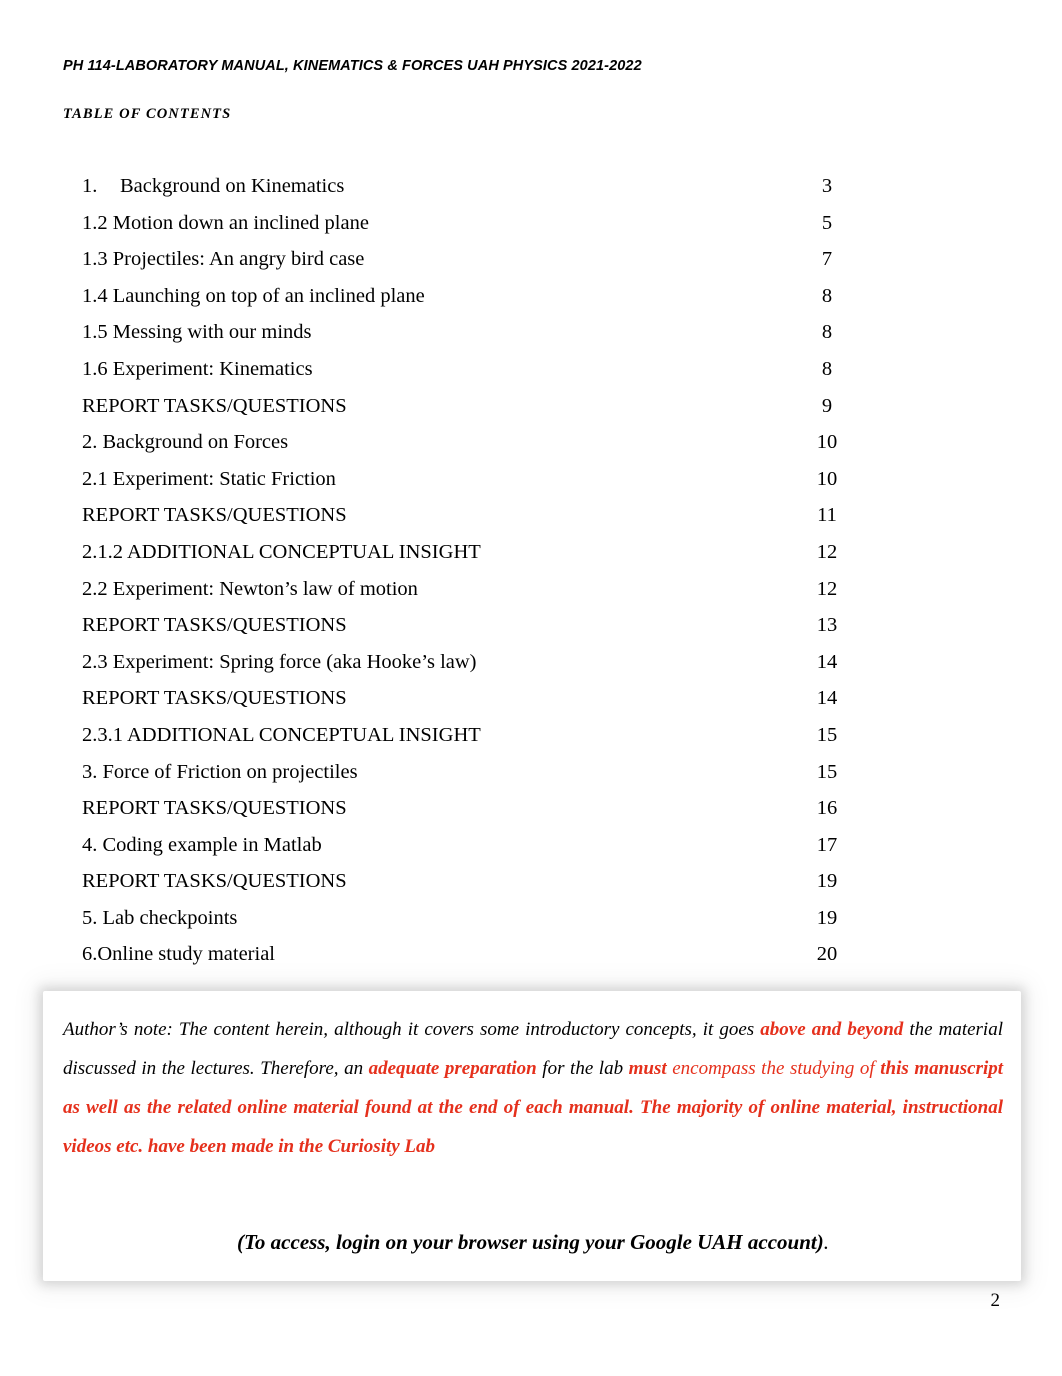 The image size is (1062, 1376). I want to click on toc-entry-label: 5. Lab checkpoints, so click(160, 917).